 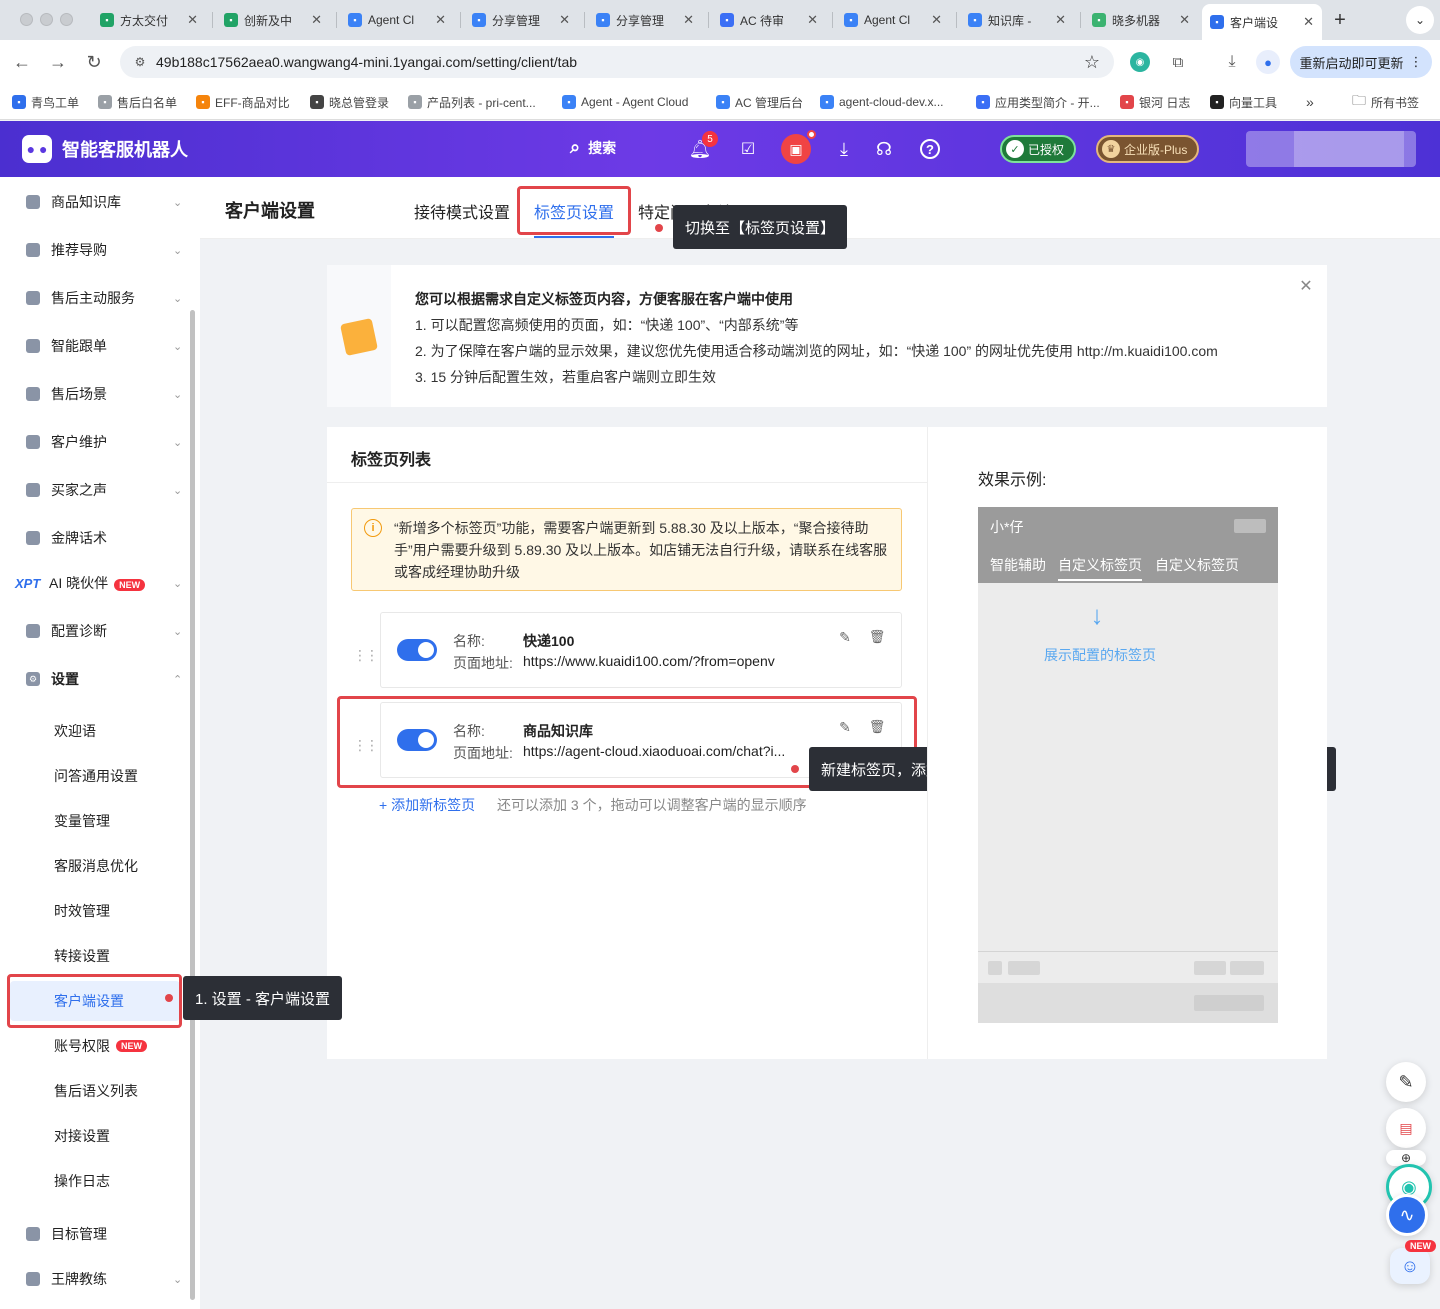 What do you see at coordinates (95, 821) in the screenshot?
I see `settings-sub-item: 变量管理` at bounding box center [95, 821].